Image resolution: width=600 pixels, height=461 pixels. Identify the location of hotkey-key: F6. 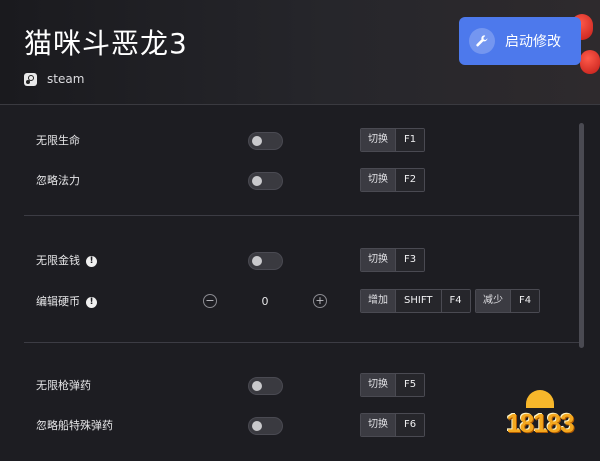
(410, 425).